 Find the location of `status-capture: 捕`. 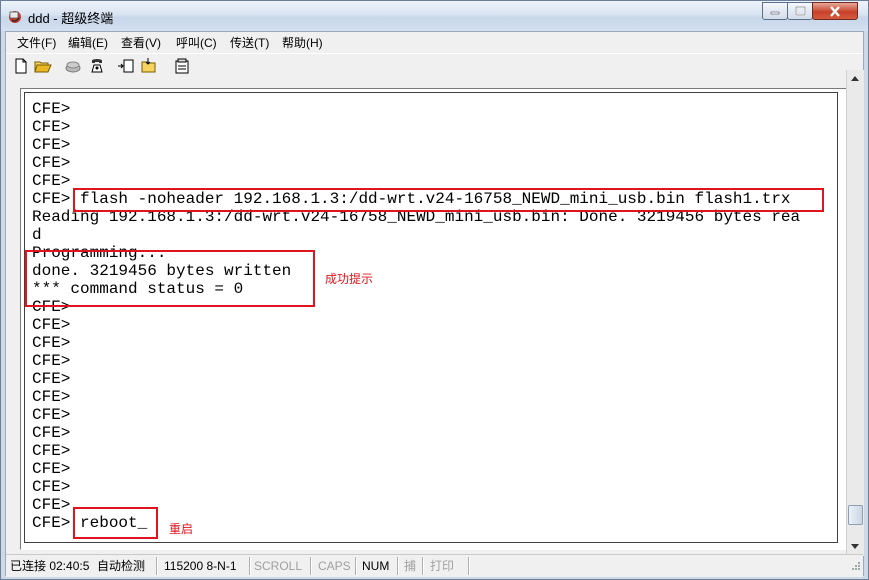

status-capture: 捕 is located at coordinates (410, 566).